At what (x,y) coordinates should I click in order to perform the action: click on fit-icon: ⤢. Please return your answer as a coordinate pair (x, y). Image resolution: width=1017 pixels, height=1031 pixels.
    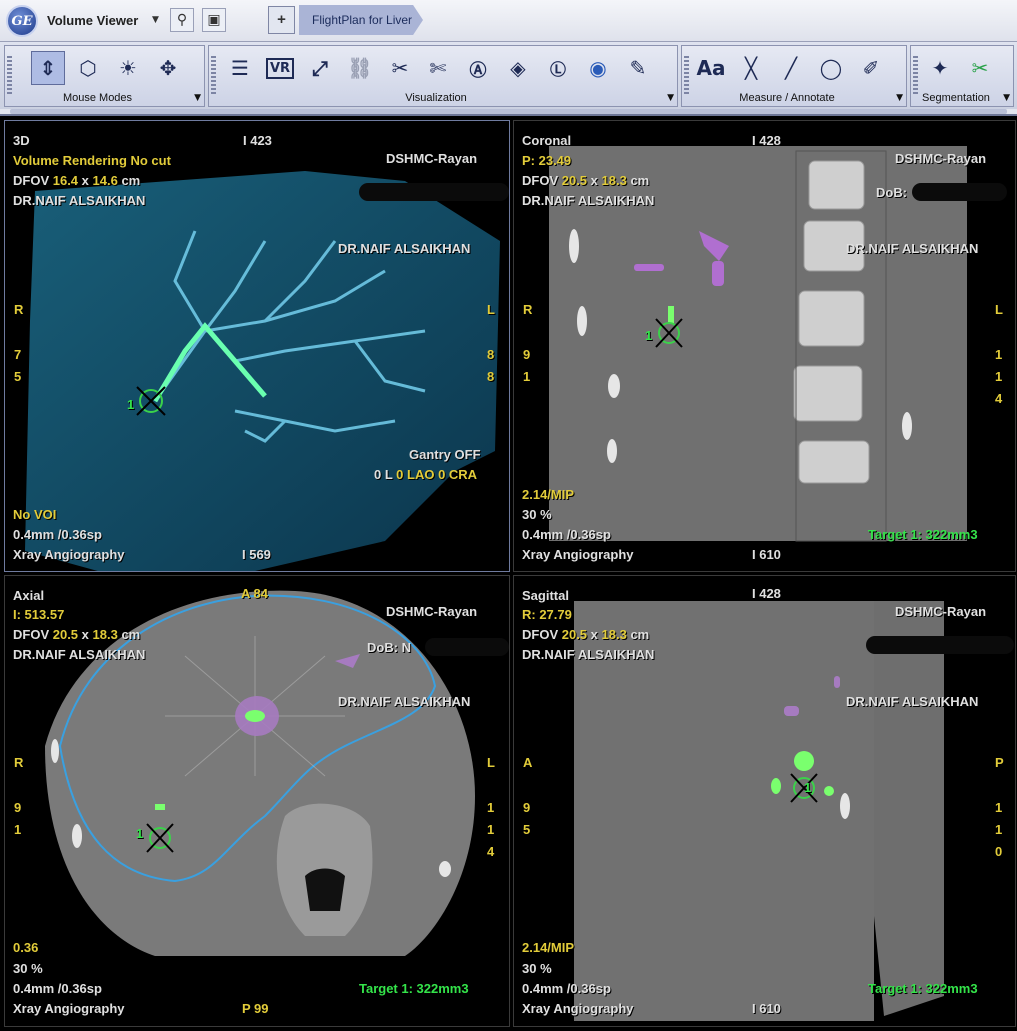
    Looking at the image, I should click on (320, 68).